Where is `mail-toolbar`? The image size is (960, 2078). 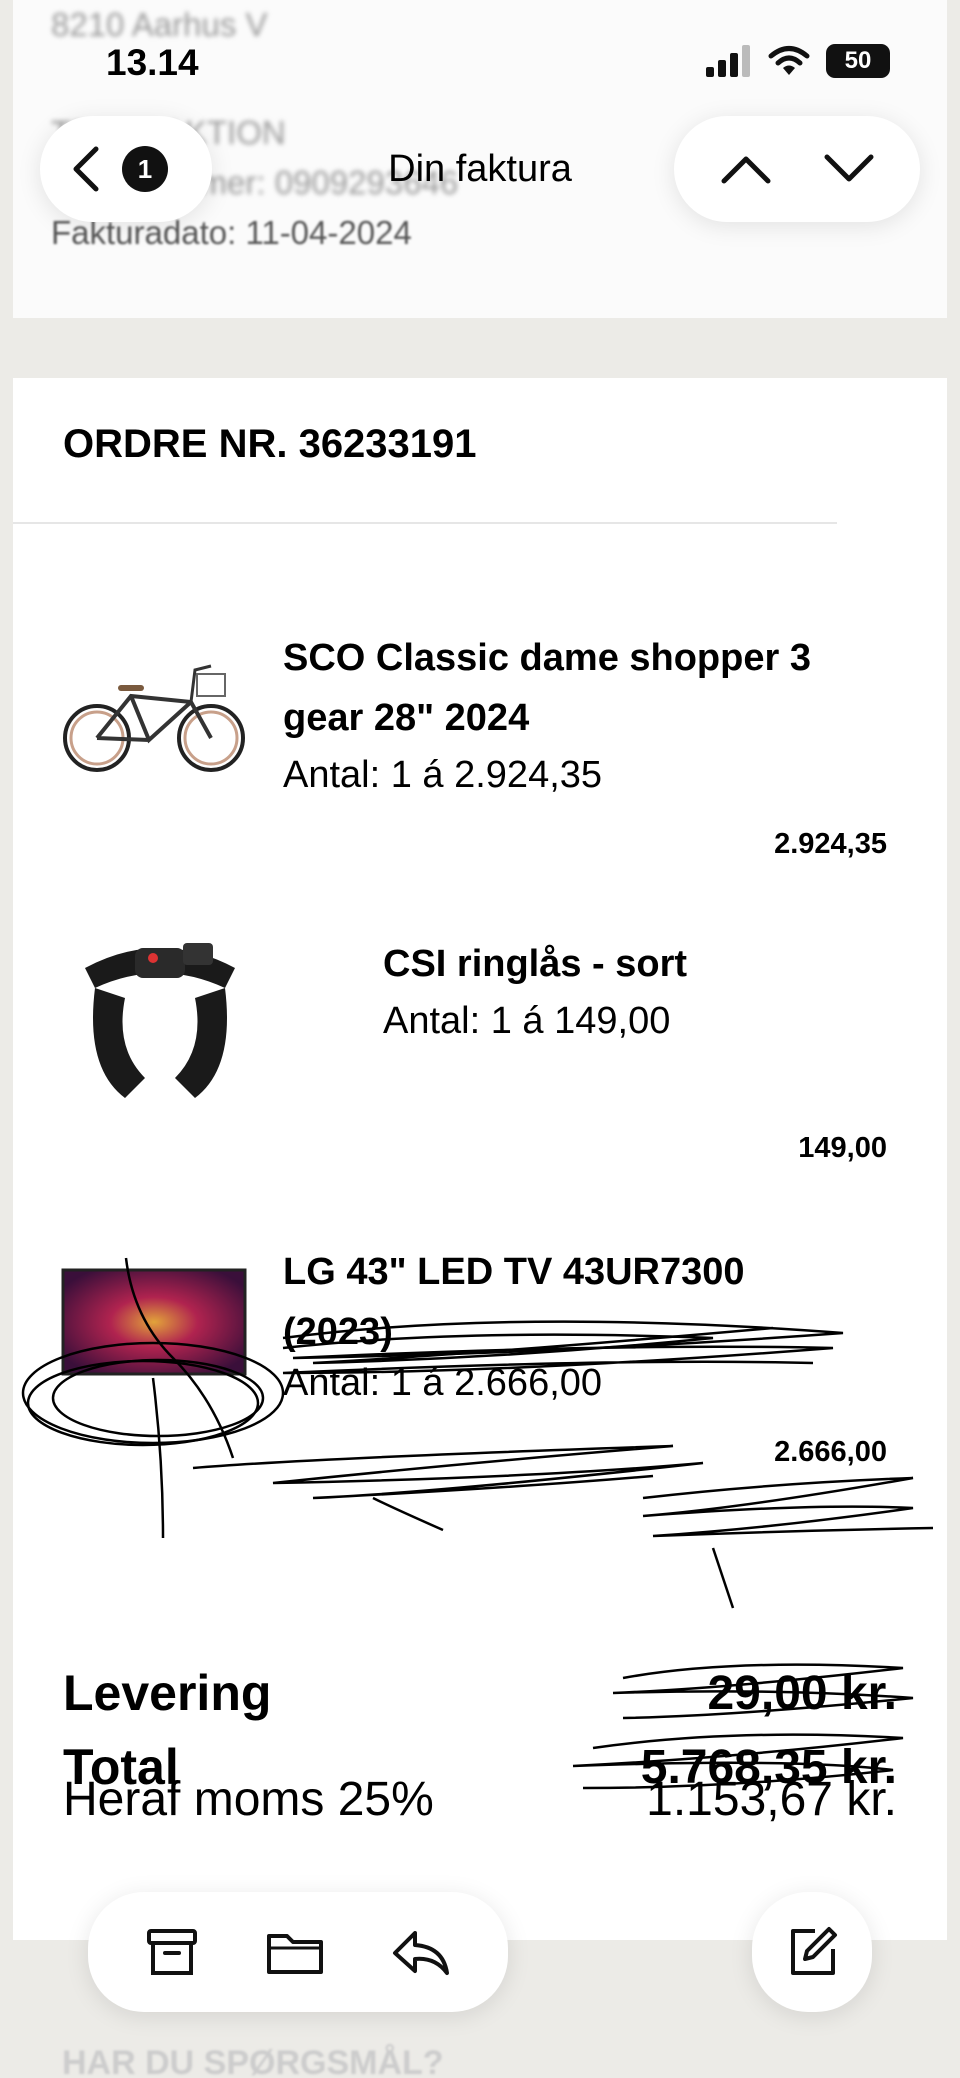 mail-toolbar is located at coordinates (298, 1952).